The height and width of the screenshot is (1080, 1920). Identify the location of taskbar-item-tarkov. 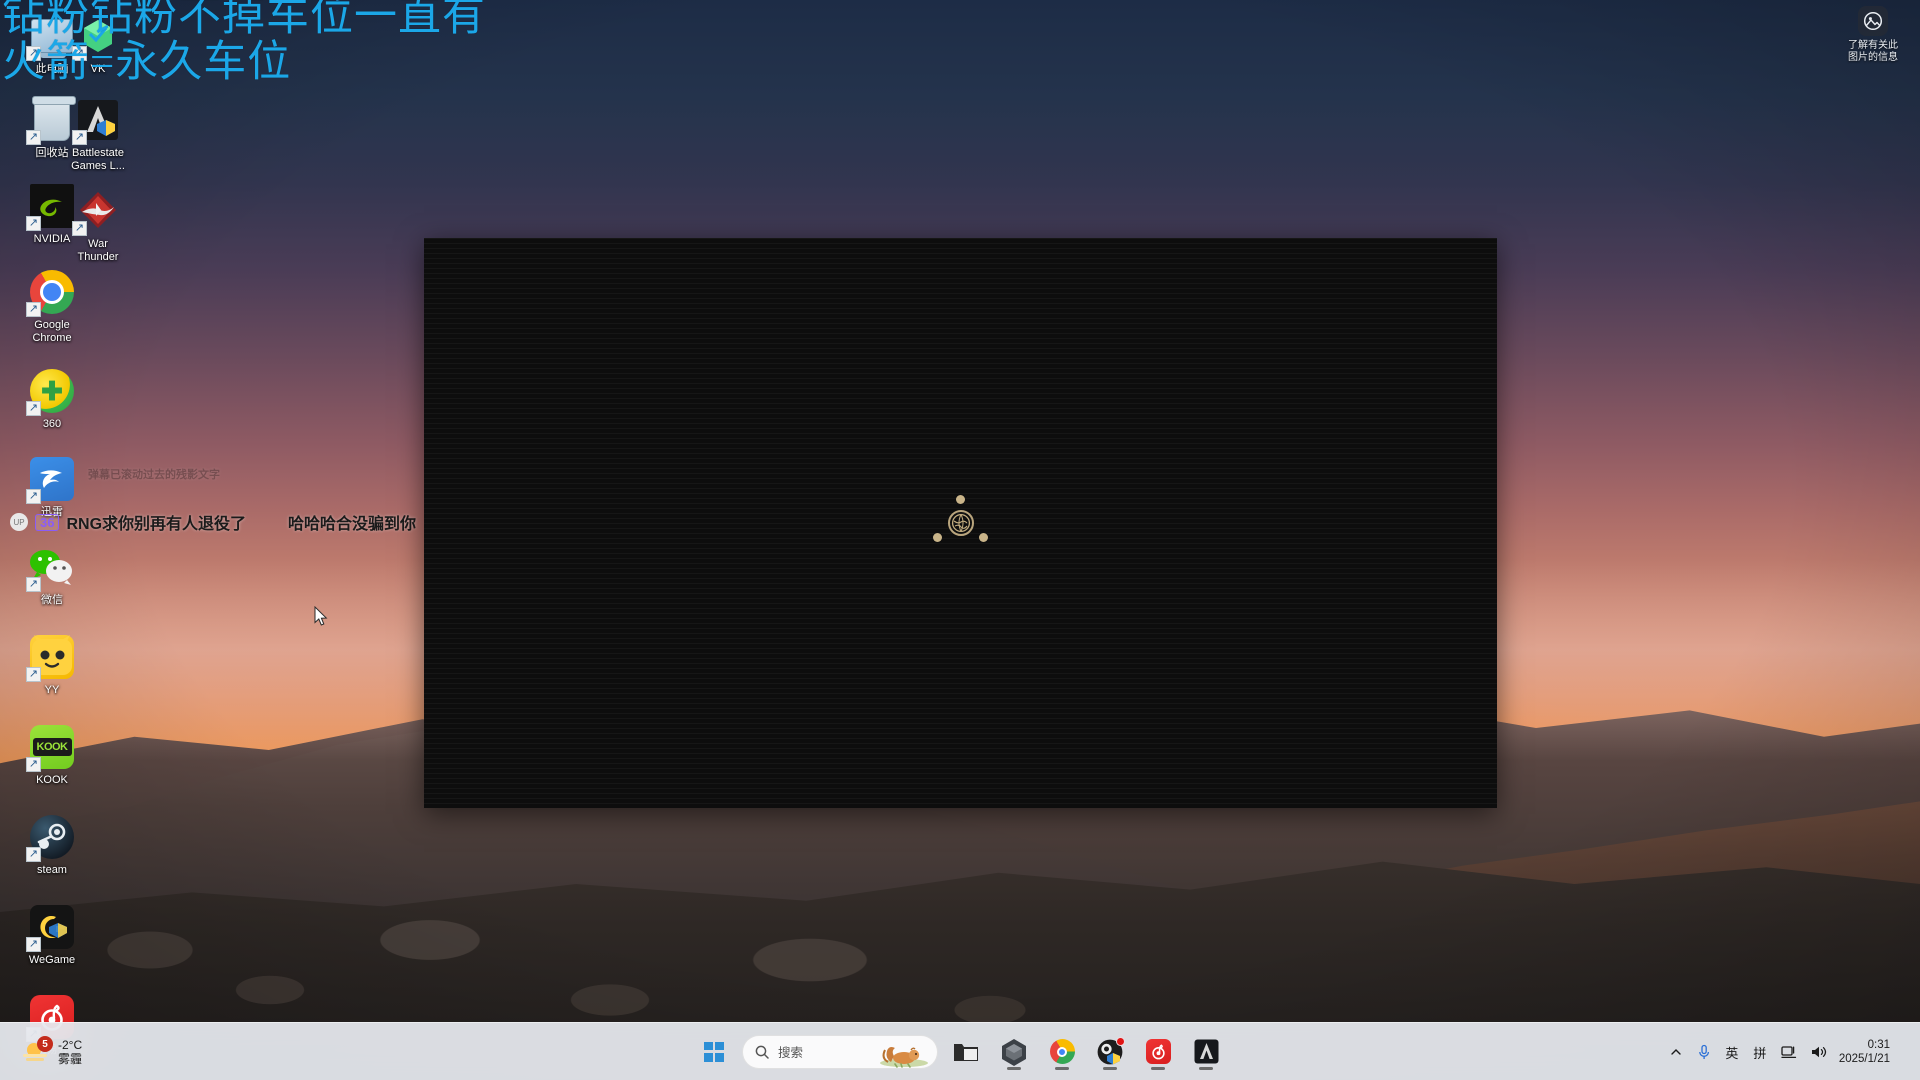
(1206, 1052).